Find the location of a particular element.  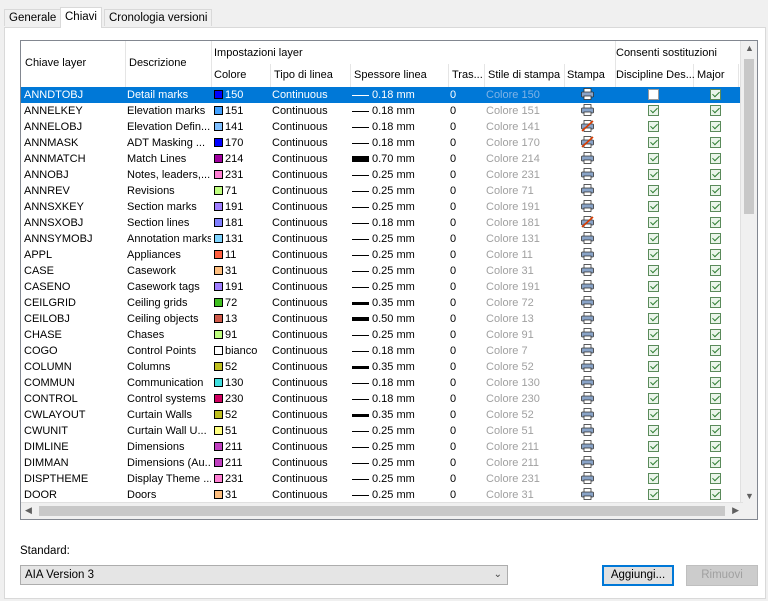

header-tipo-di-linea: Tipo di linea is located at coordinates (303, 75).